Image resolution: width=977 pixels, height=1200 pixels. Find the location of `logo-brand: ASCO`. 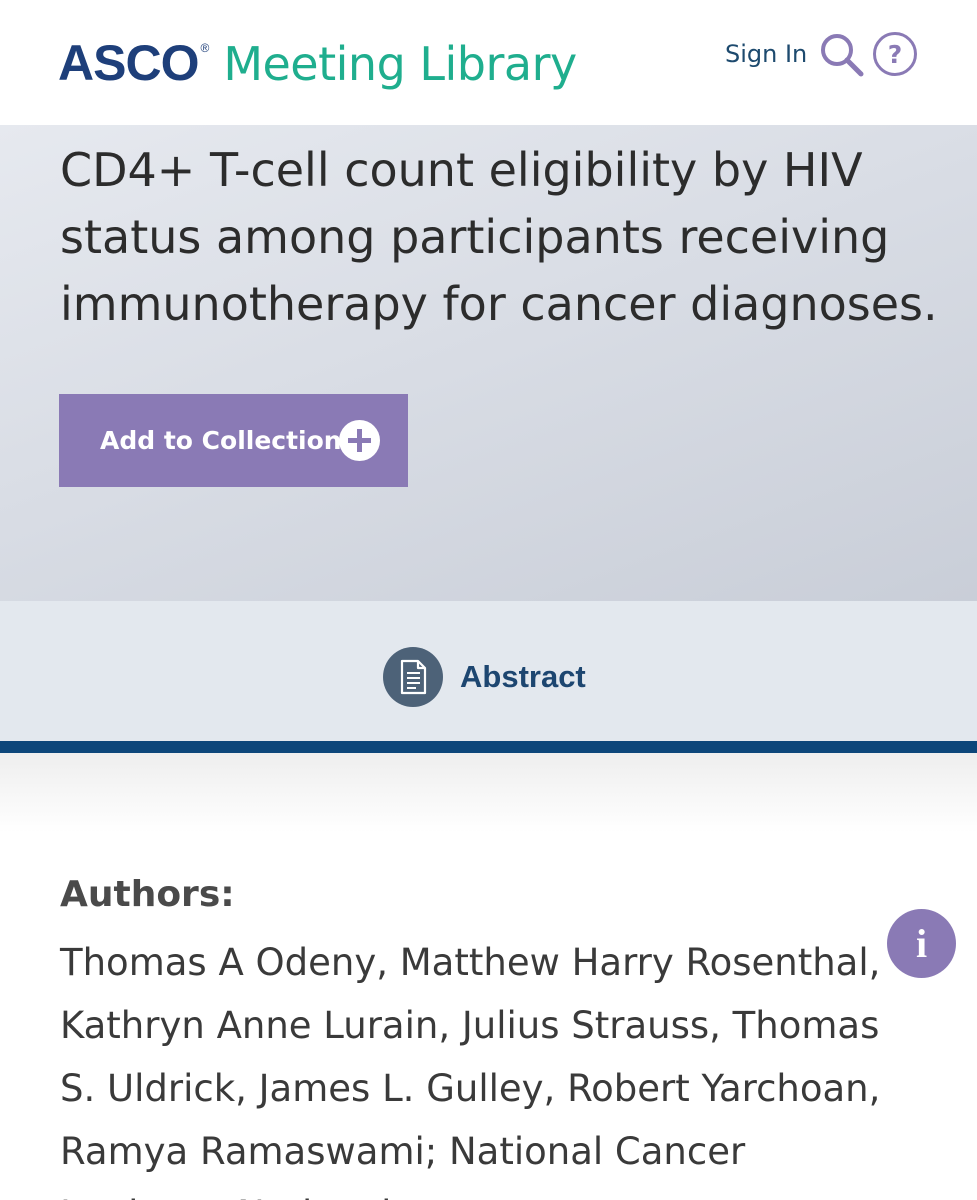

logo-brand: ASCO is located at coordinates (128, 63).